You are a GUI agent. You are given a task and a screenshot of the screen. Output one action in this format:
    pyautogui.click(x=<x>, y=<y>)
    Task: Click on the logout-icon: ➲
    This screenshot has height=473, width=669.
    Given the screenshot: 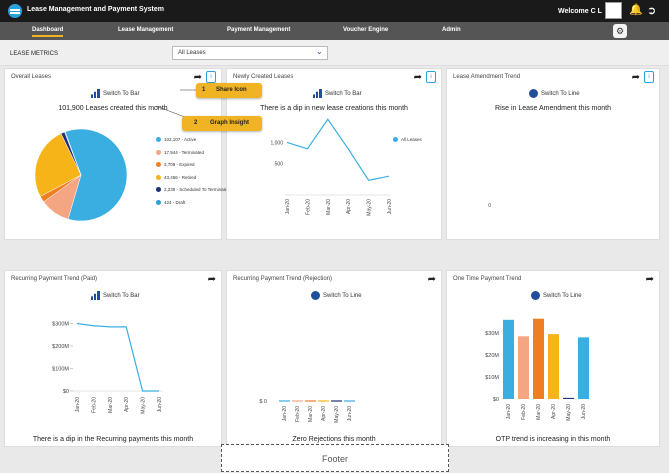 What is the action you would take?
    pyautogui.click(x=651, y=10)
    